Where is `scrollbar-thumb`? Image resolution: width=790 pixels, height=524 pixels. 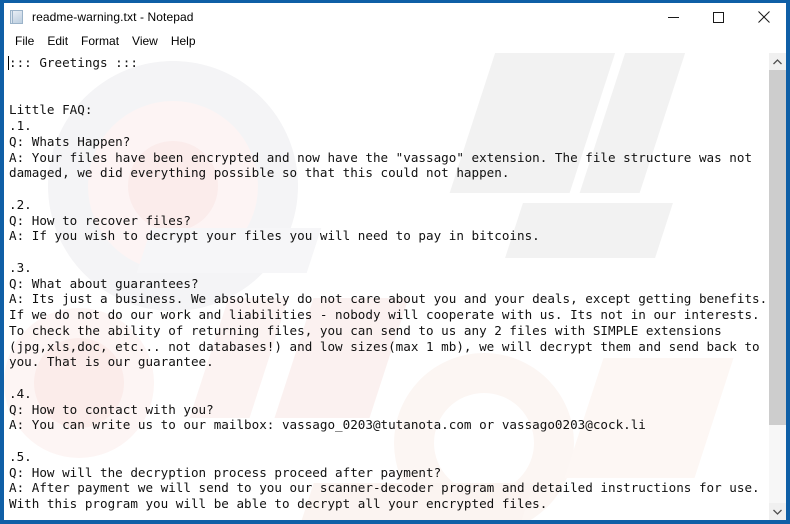 scrollbar-thumb is located at coordinates (777, 248).